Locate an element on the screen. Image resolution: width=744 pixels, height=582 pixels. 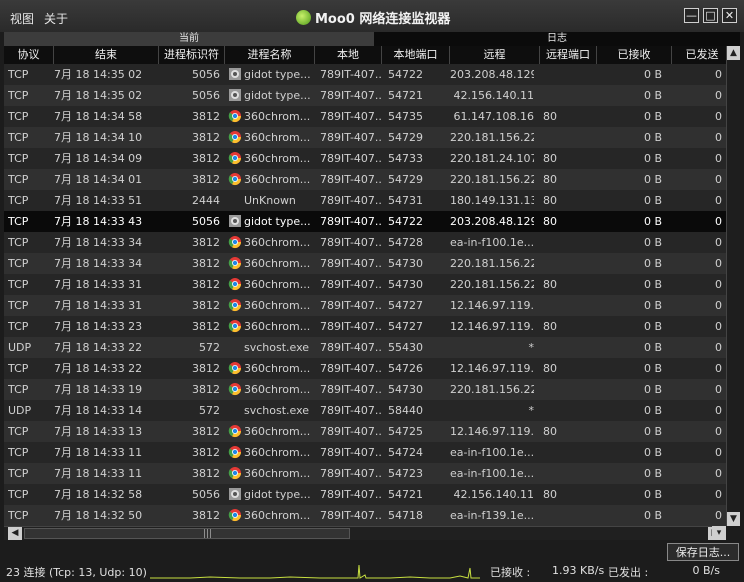
received-label: 已接收 : is located at coordinates (510, 572).